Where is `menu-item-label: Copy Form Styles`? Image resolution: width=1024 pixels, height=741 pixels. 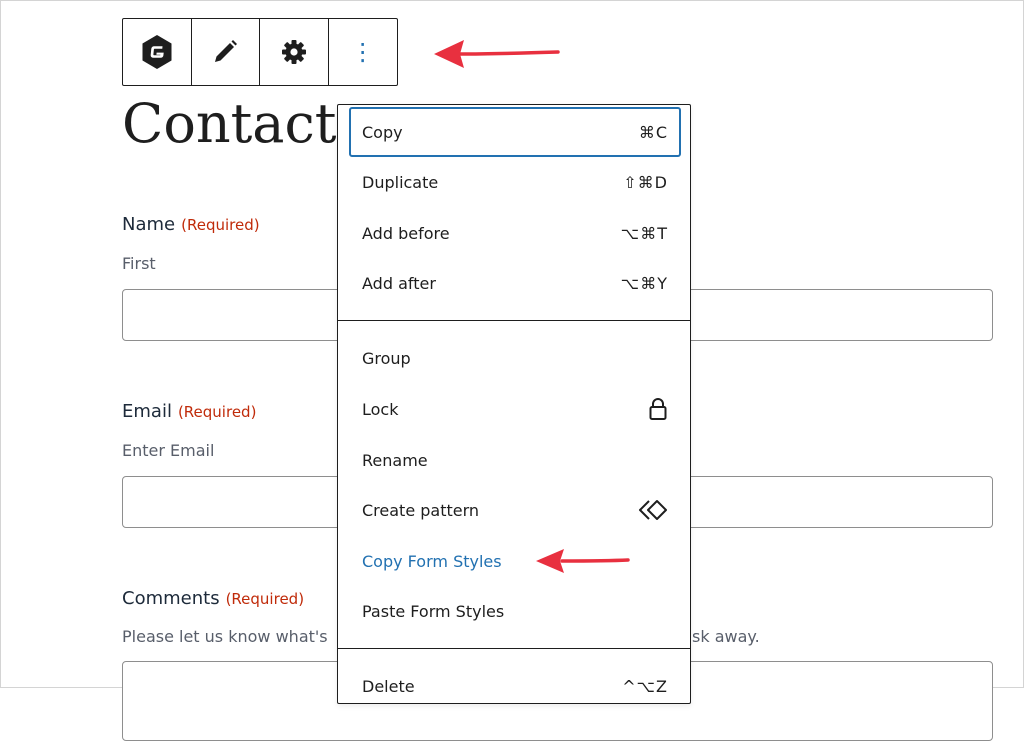
menu-item-label: Copy Form Styles is located at coordinates (432, 561).